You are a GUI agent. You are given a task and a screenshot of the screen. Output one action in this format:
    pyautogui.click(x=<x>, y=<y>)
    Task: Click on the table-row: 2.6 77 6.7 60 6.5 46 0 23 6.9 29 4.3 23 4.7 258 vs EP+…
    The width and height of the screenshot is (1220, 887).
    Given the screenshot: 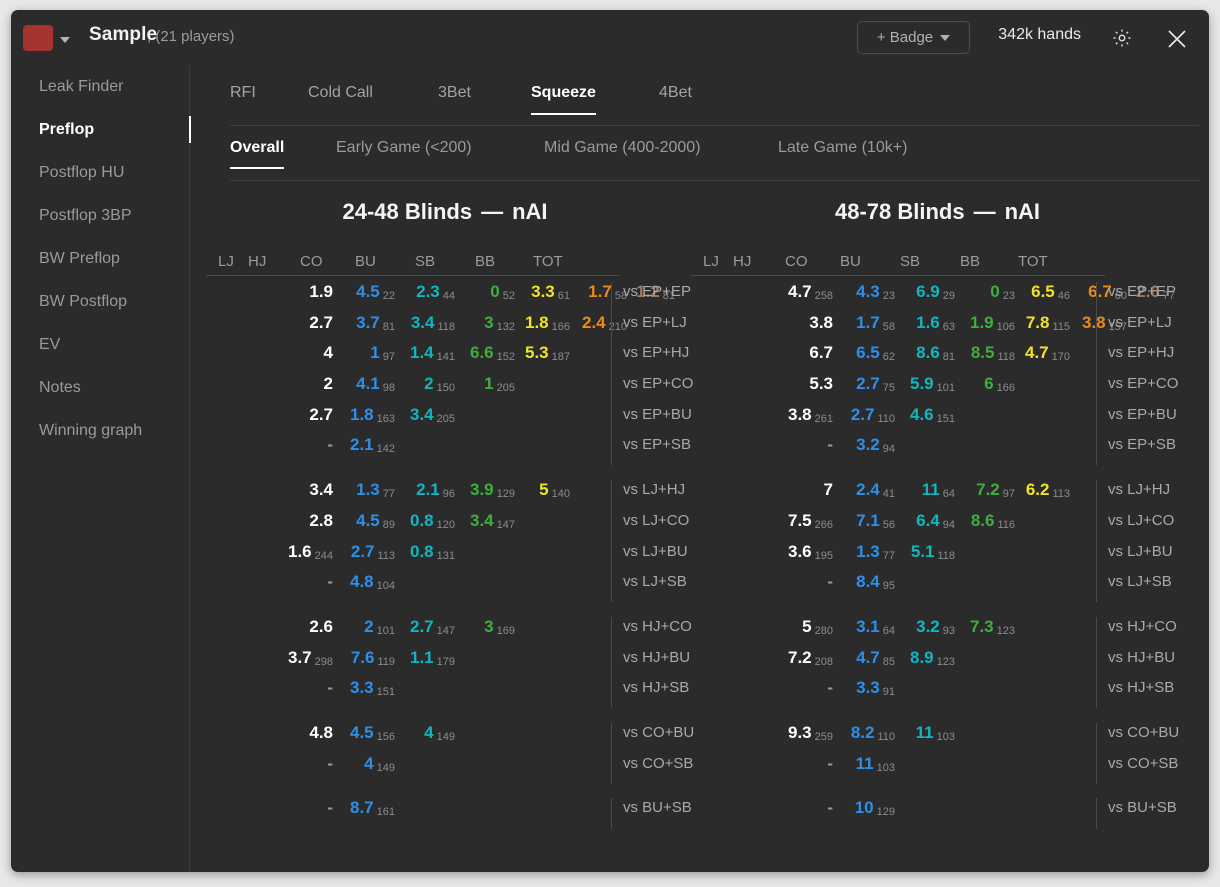 What is the action you would take?
    pyautogui.click(x=937, y=297)
    